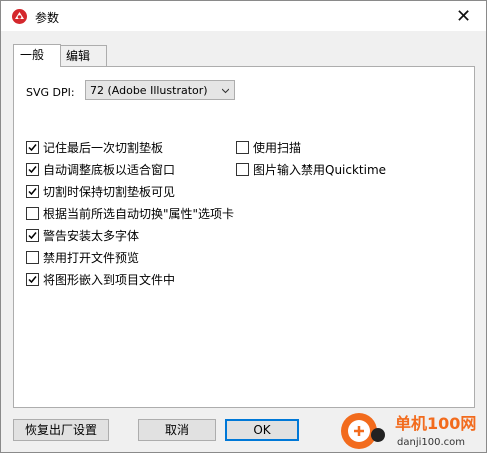  What do you see at coordinates (262, 430) in the screenshot?
I see `ok-button: OK` at bounding box center [262, 430].